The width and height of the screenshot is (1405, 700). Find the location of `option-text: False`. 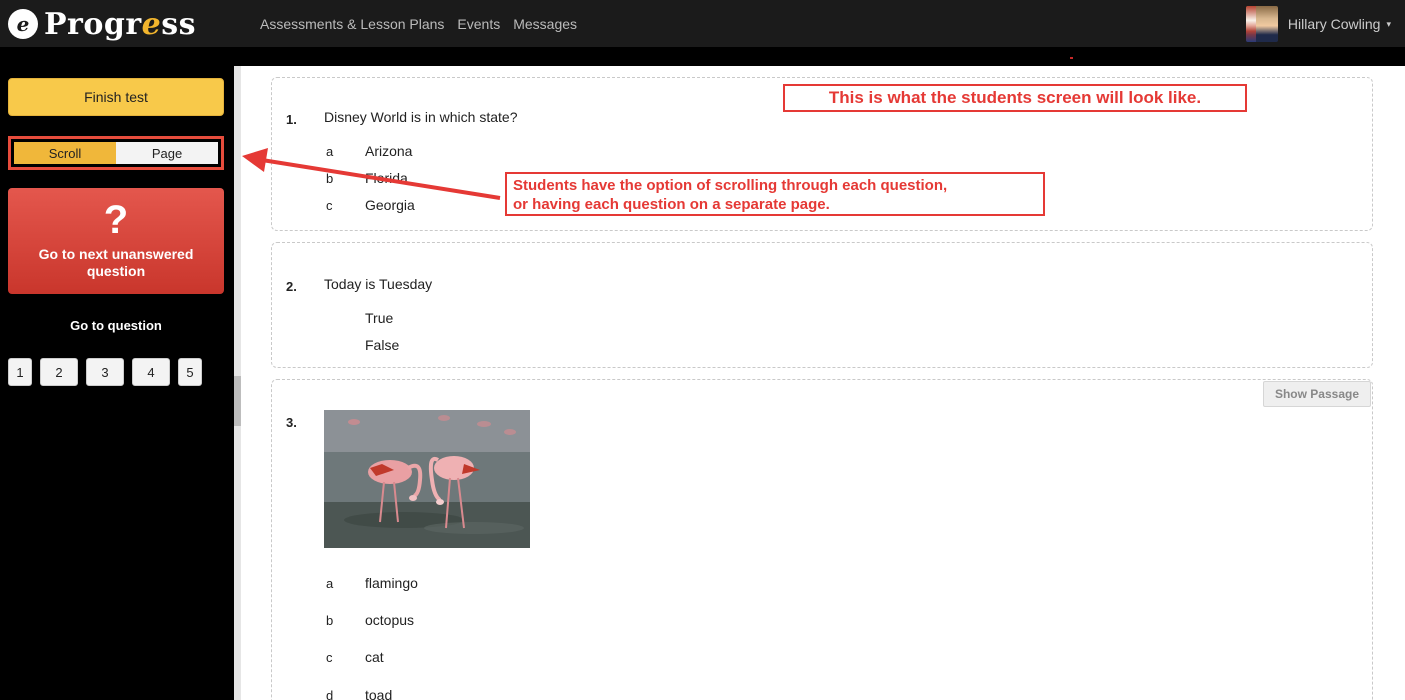

option-text: False is located at coordinates (382, 345).